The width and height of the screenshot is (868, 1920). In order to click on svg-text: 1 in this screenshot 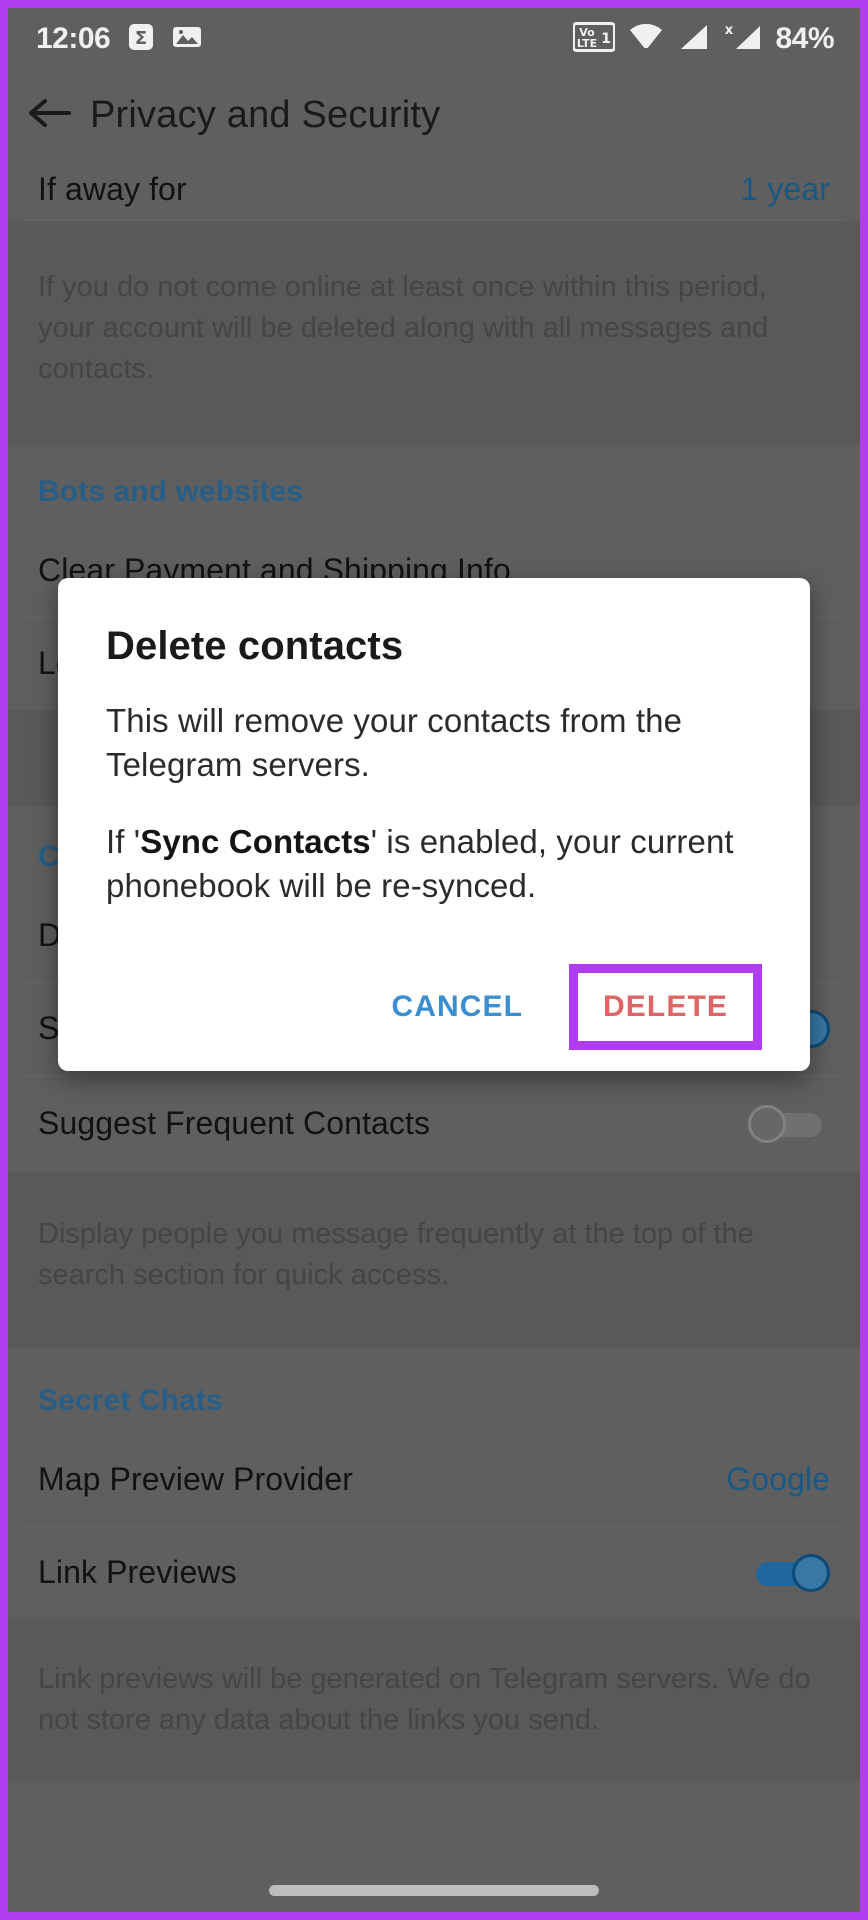, I will do `click(607, 39)`.